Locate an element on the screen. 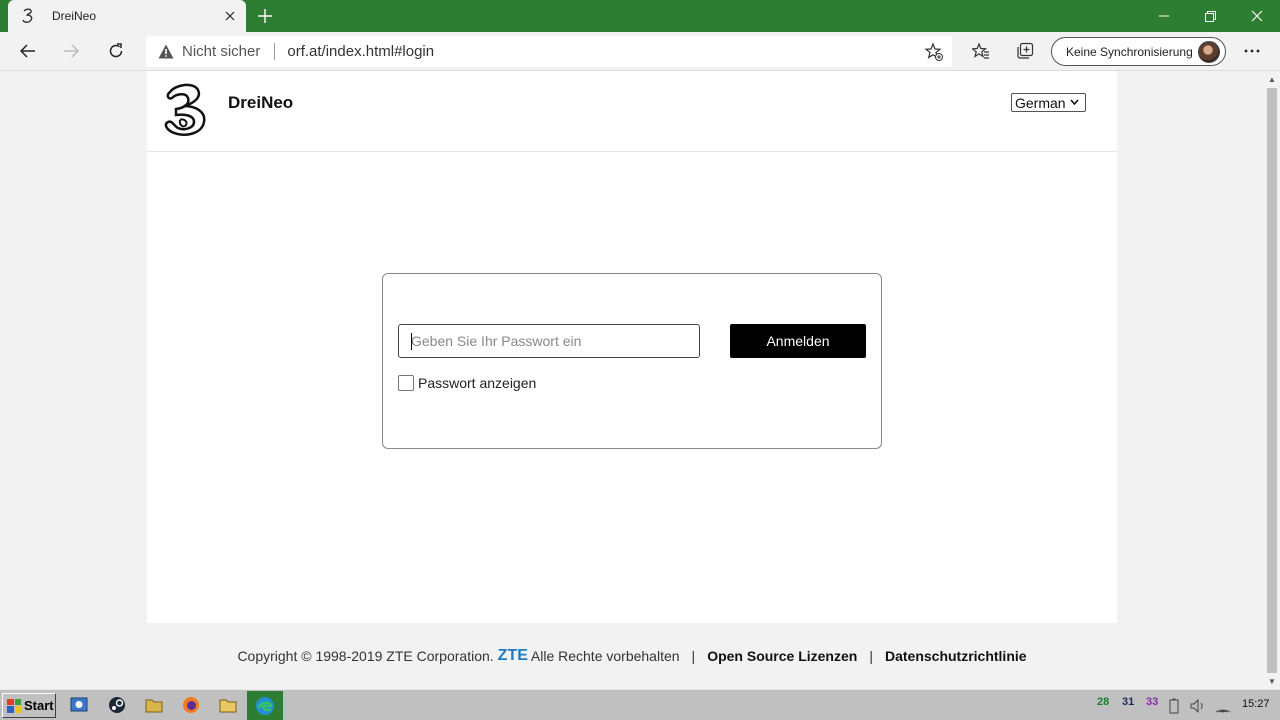 The width and height of the screenshot is (1280, 720). page-header: DreiNeo German is located at coordinates (632, 111).